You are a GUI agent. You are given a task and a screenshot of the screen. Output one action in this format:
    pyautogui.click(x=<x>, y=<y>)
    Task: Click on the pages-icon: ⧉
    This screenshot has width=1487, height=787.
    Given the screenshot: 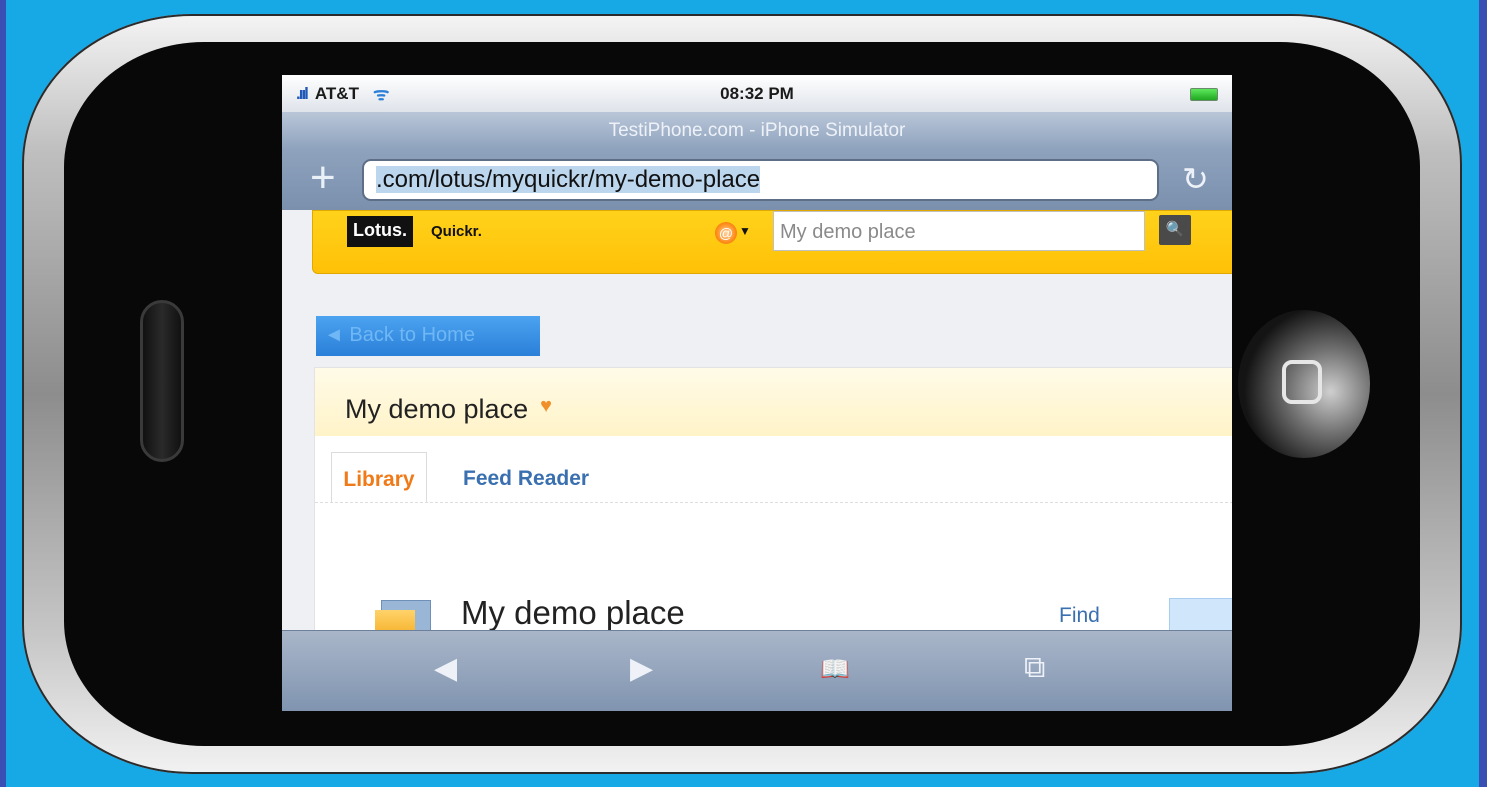 What is the action you would take?
    pyautogui.click(x=1034, y=668)
    